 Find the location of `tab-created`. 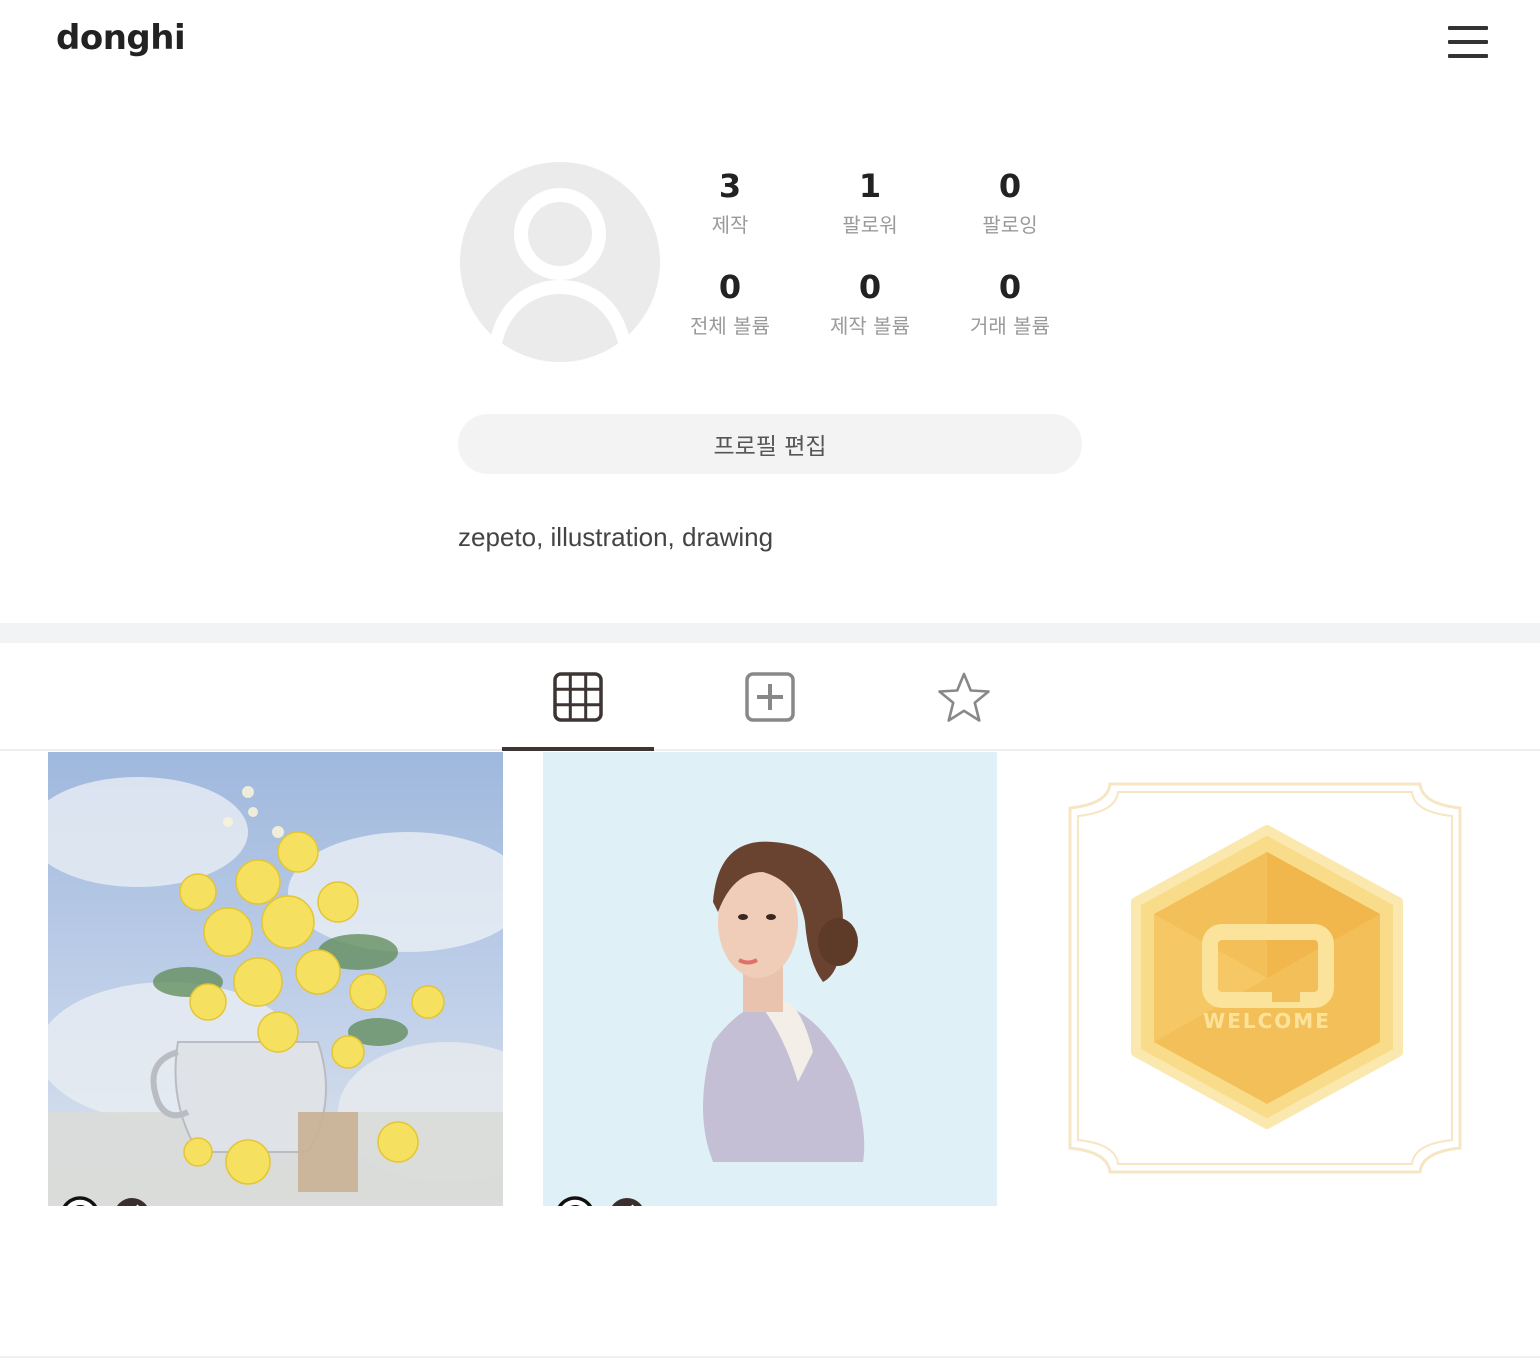

tab-created is located at coordinates (770, 697).